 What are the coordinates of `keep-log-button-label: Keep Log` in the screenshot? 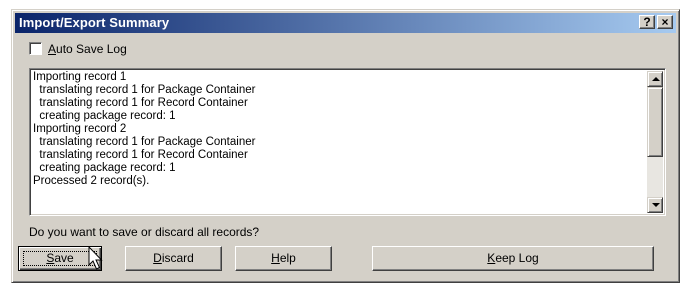 It's located at (512, 258).